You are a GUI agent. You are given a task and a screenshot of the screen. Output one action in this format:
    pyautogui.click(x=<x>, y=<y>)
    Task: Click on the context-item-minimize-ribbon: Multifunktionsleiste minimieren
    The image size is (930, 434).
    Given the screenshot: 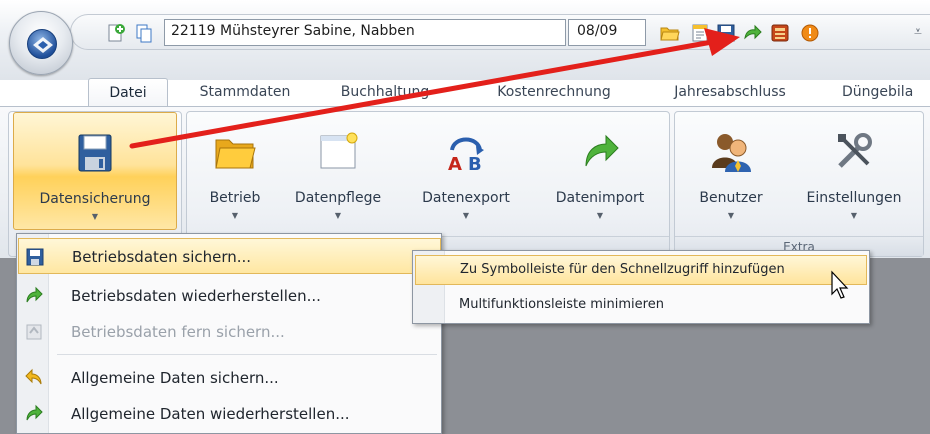 What is the action you would take?
    pyautogui.click(x=641, y=306)
    